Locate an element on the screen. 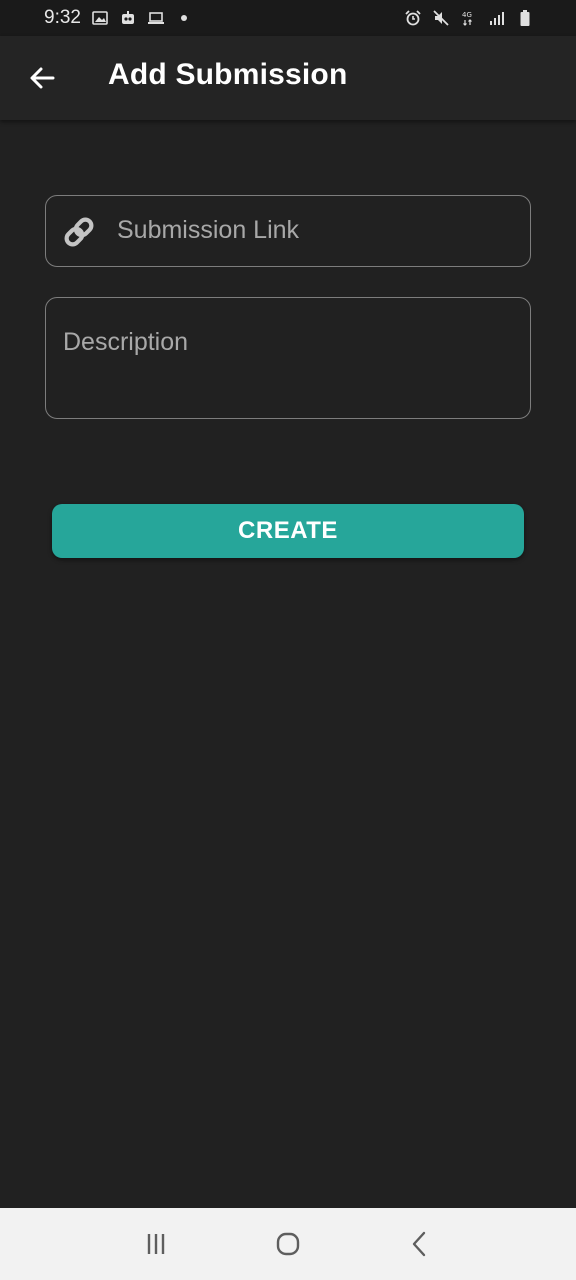  description-field is located at coordinates (288, 358).